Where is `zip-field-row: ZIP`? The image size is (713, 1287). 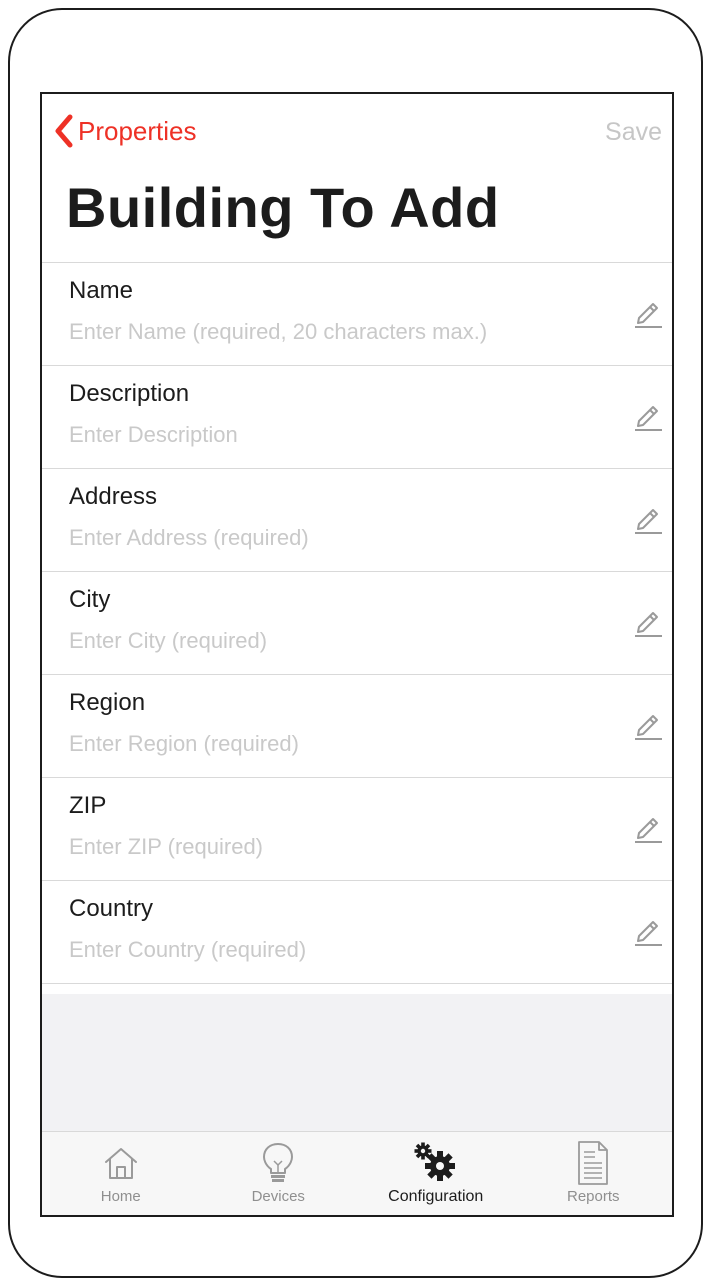
zip-field-row: ZIP is located at coordinates (357, 829).